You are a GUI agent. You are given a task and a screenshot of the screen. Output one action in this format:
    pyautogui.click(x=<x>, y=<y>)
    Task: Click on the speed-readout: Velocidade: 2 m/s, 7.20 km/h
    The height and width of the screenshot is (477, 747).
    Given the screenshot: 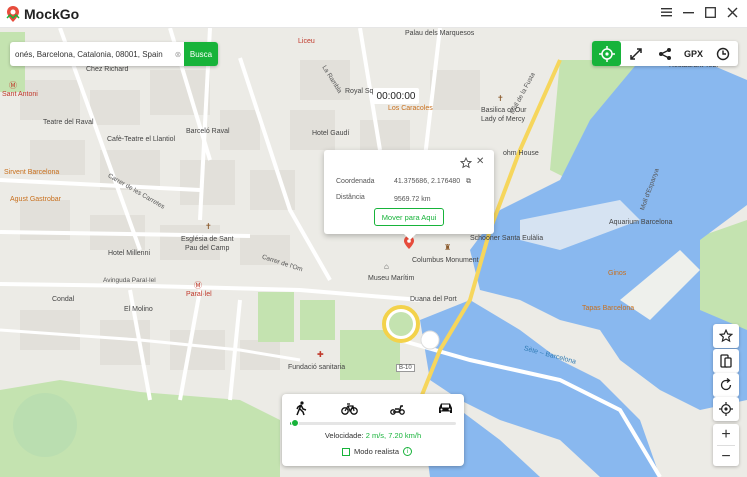 What is the action you would take?
    pyautogui.click(x=373, y=435)
    